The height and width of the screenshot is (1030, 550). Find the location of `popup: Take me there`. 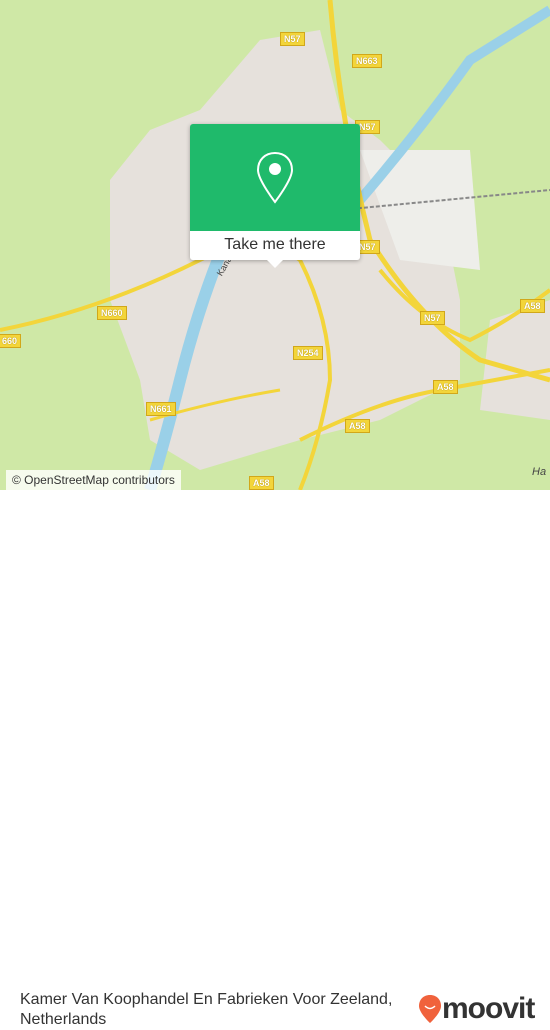

popup: Take me there is located at coordinates (275, 196).